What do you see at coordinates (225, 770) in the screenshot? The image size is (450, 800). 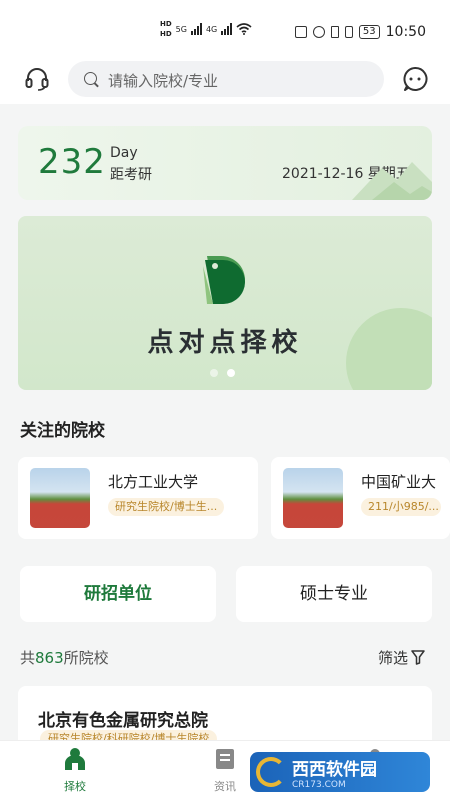 I see `nav-item-news: 资讯` at bounding box center [225, 770].